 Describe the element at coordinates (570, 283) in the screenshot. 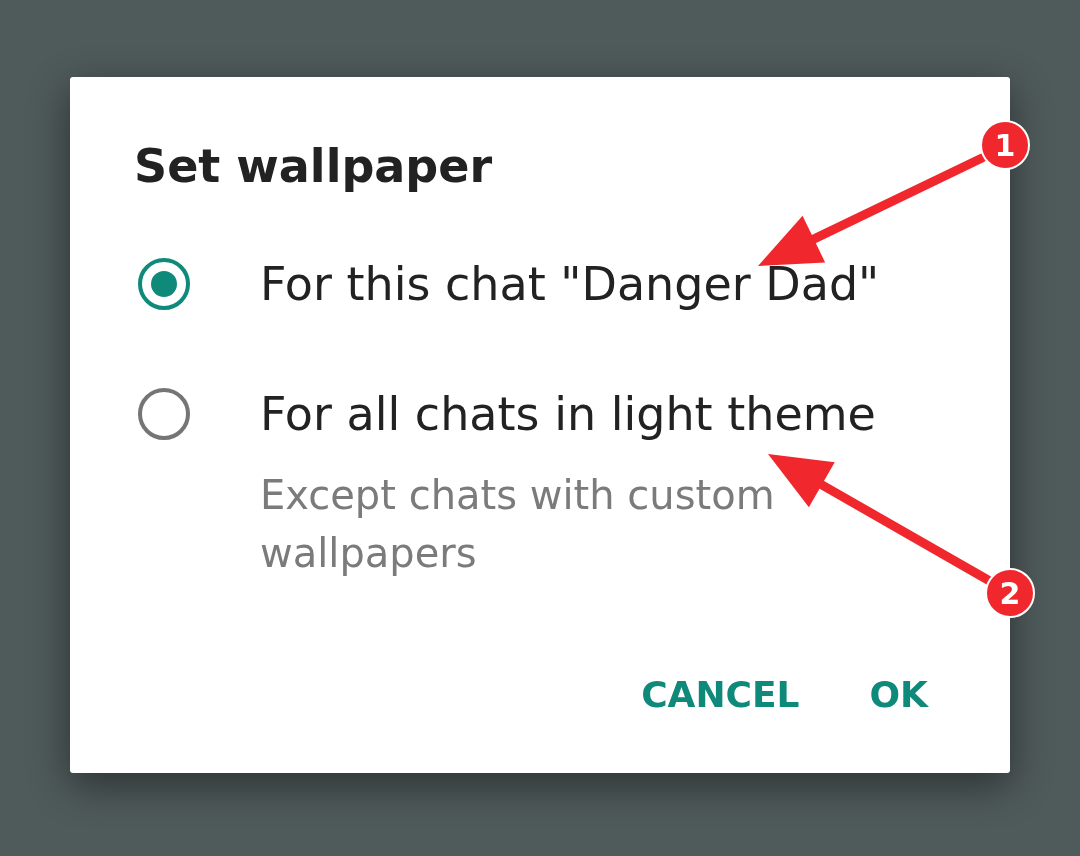

I see `option-label: For this chat "Danger Dad"` at that location.